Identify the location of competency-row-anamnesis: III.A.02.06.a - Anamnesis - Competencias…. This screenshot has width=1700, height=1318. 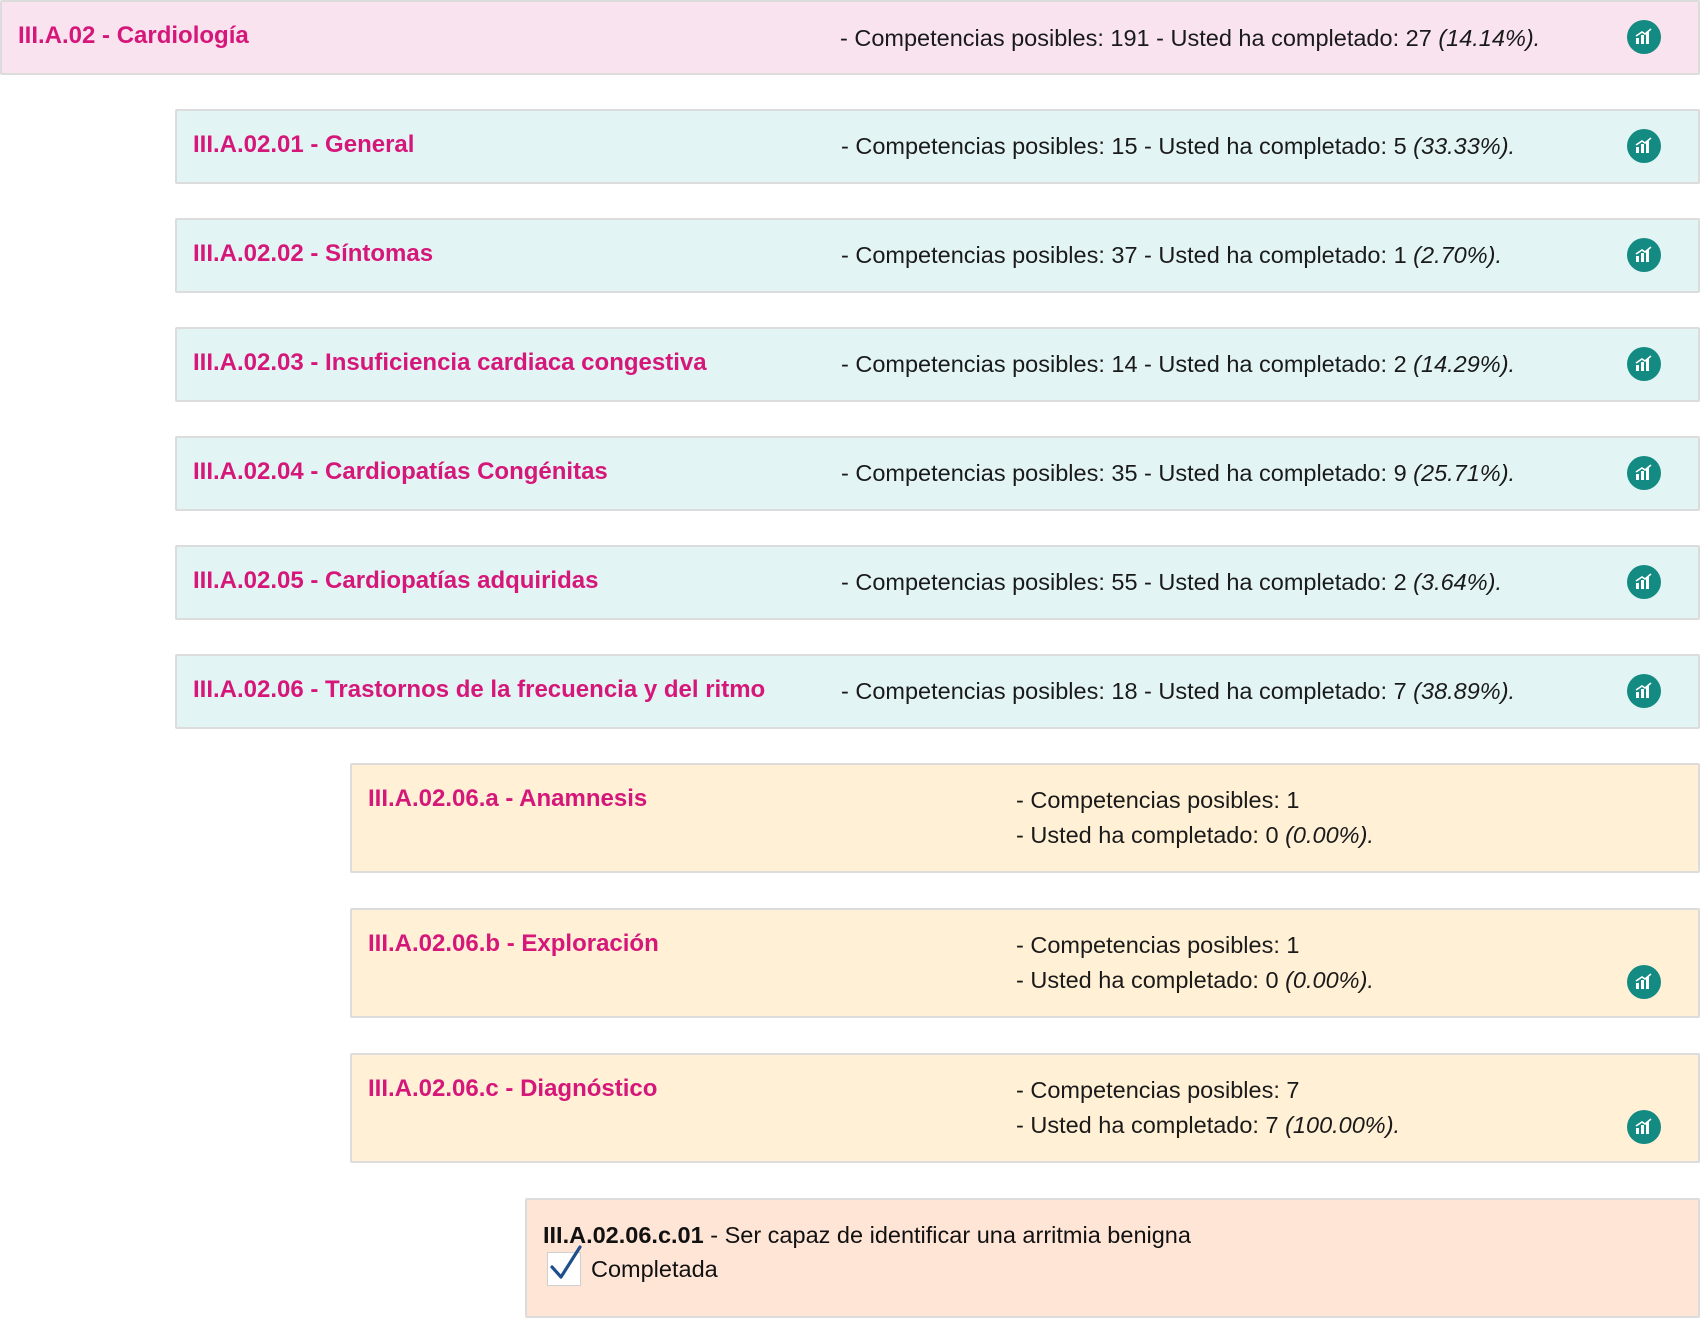
(1025, 818).